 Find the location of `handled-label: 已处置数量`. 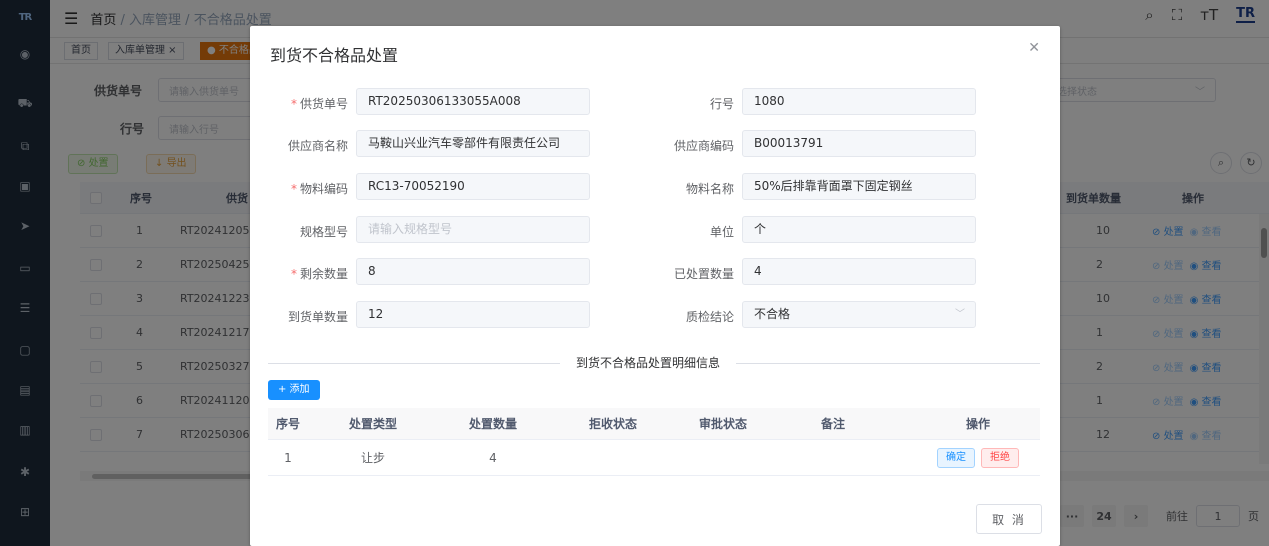

handled-label: 已处置数量 is located at coordinates (703, 274).